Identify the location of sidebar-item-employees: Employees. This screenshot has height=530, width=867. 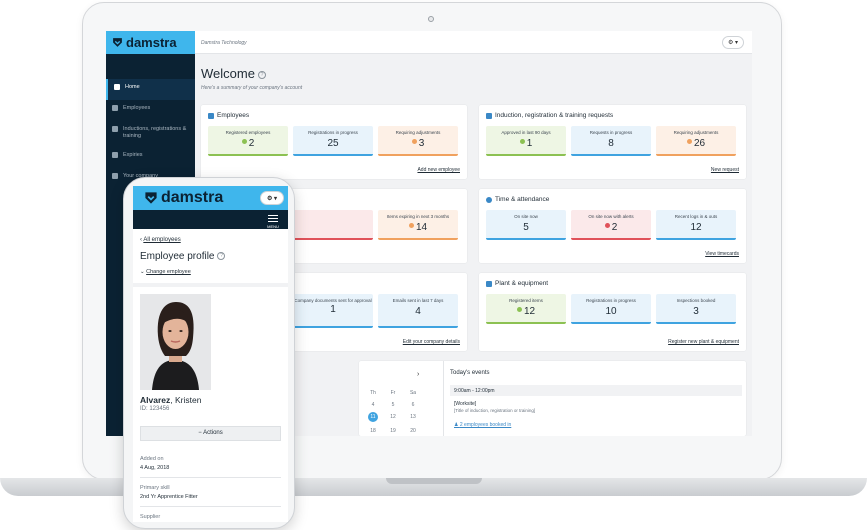
(150, 110).